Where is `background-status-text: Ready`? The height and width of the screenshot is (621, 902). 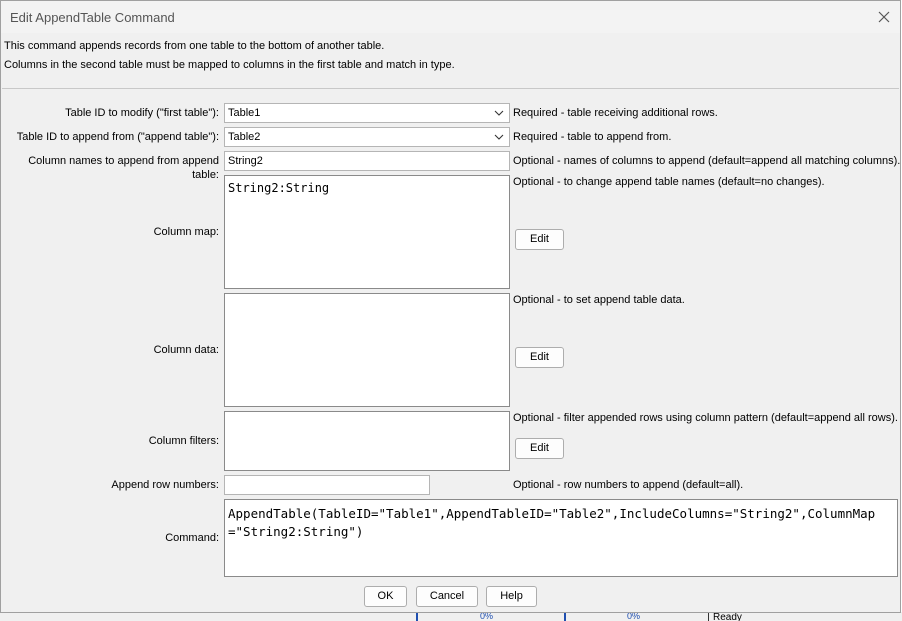 background-status-text: Ready is located at coordinates (738, 616).